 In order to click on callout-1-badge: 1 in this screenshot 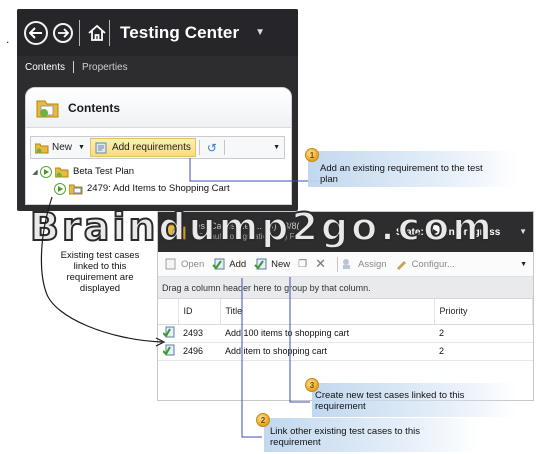, I will do `click(312, 155)`.